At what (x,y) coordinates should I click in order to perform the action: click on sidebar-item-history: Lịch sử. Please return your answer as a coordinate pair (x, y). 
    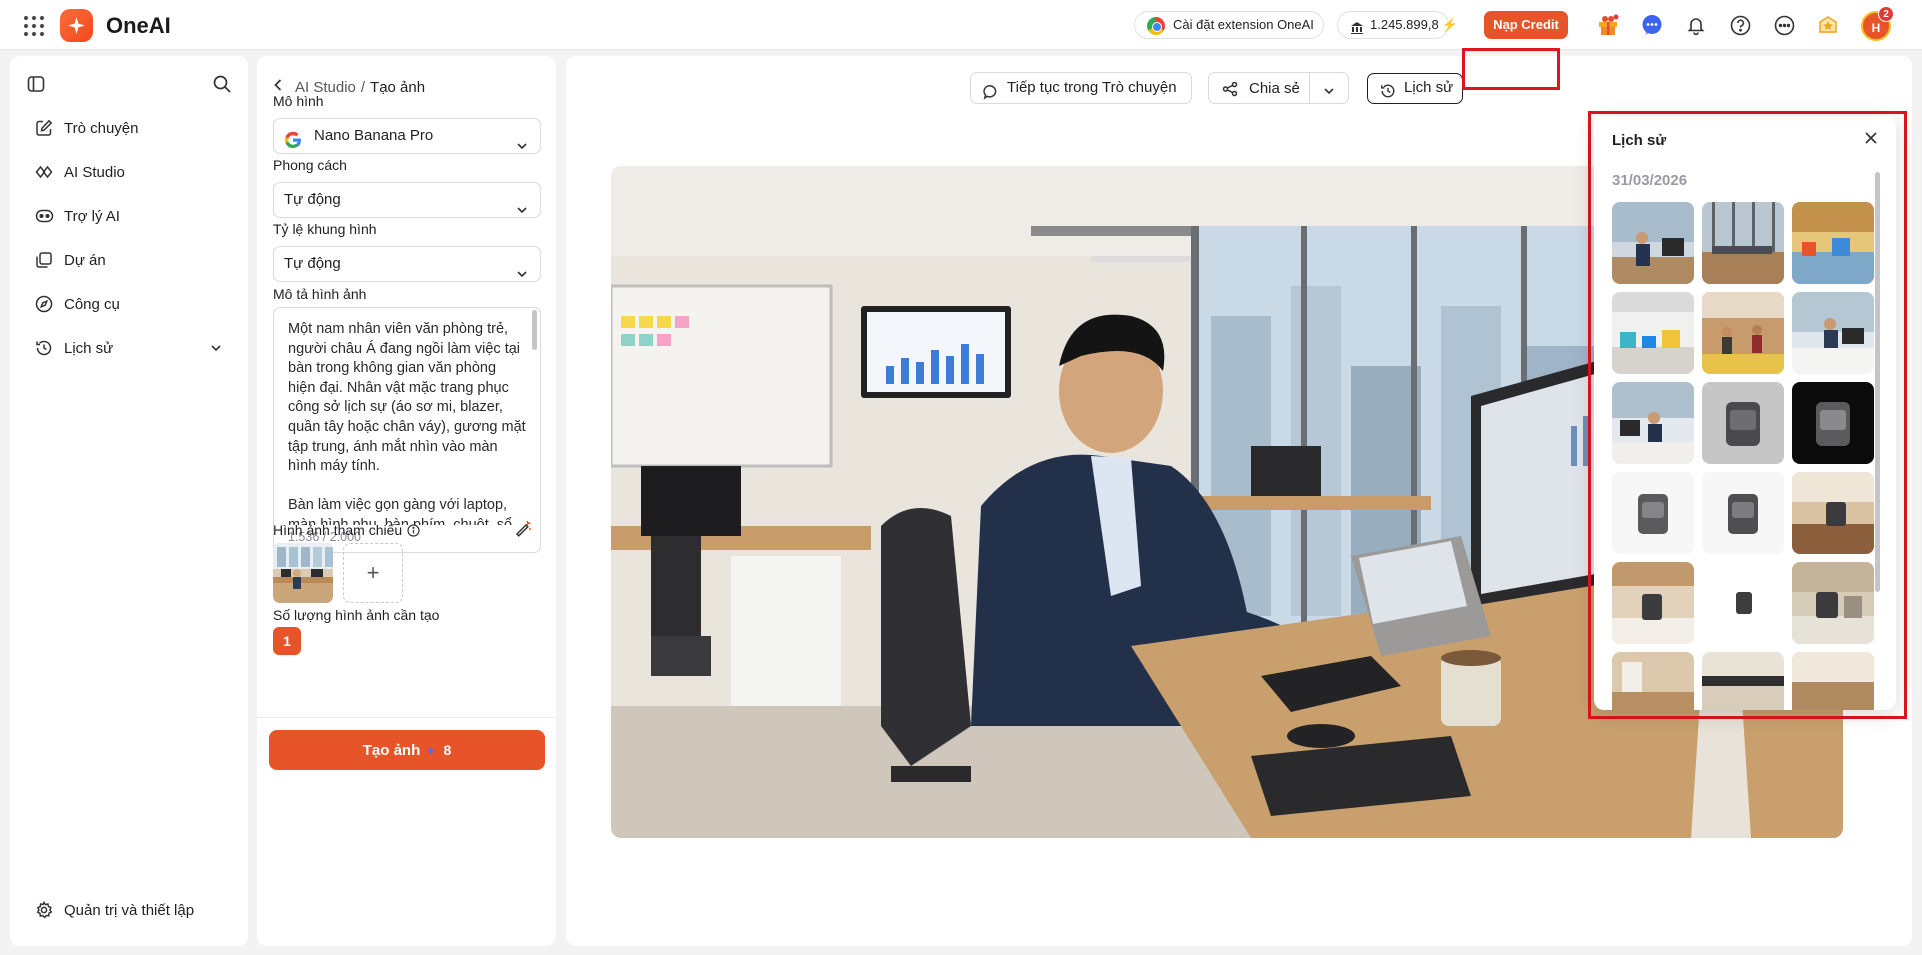
    Looking at the image, I should click on (129, 348).